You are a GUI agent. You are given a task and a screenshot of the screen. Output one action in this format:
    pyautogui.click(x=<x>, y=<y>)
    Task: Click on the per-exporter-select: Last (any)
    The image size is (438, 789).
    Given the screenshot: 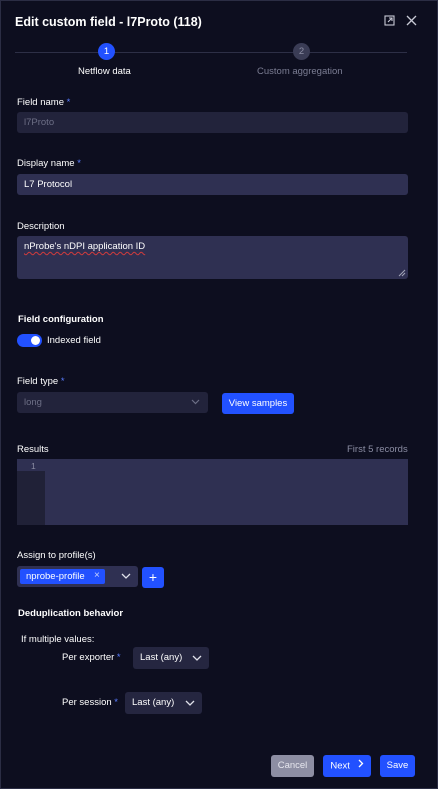 What is the action you would take?
    pyautogui.click(x=171, y=658)
    